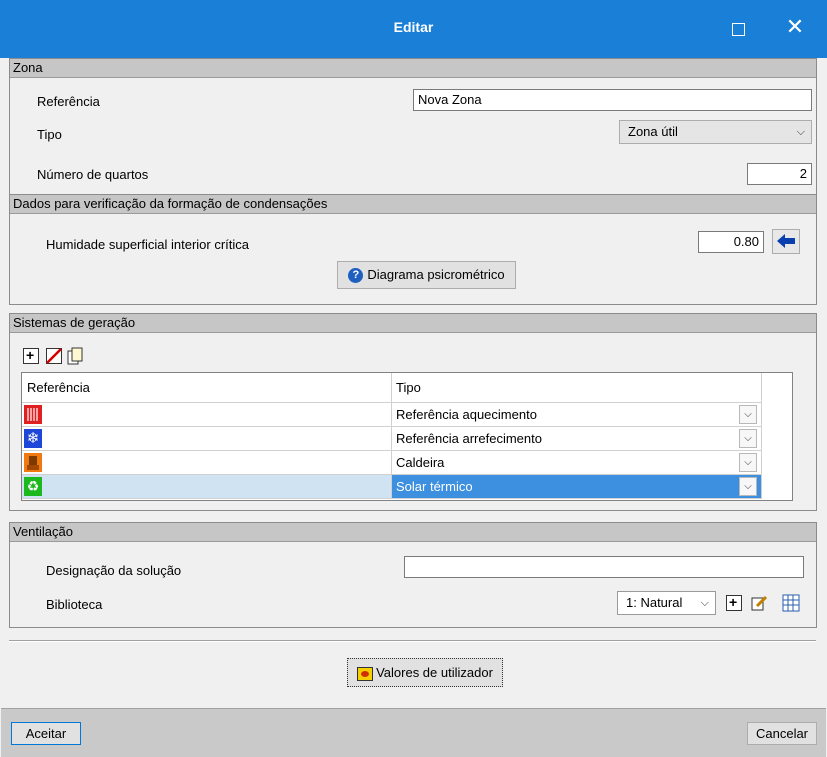 The image size is (827, 757). Describe the element at coordinates (33, 438) in the screenshot. I see `snowflake-icon: ❄` at that location.